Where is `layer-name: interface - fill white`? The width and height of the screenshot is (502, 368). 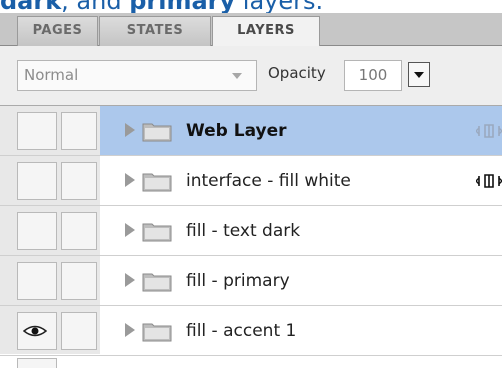
layer-name: interface - fill white is located at coordinates (268, 181).